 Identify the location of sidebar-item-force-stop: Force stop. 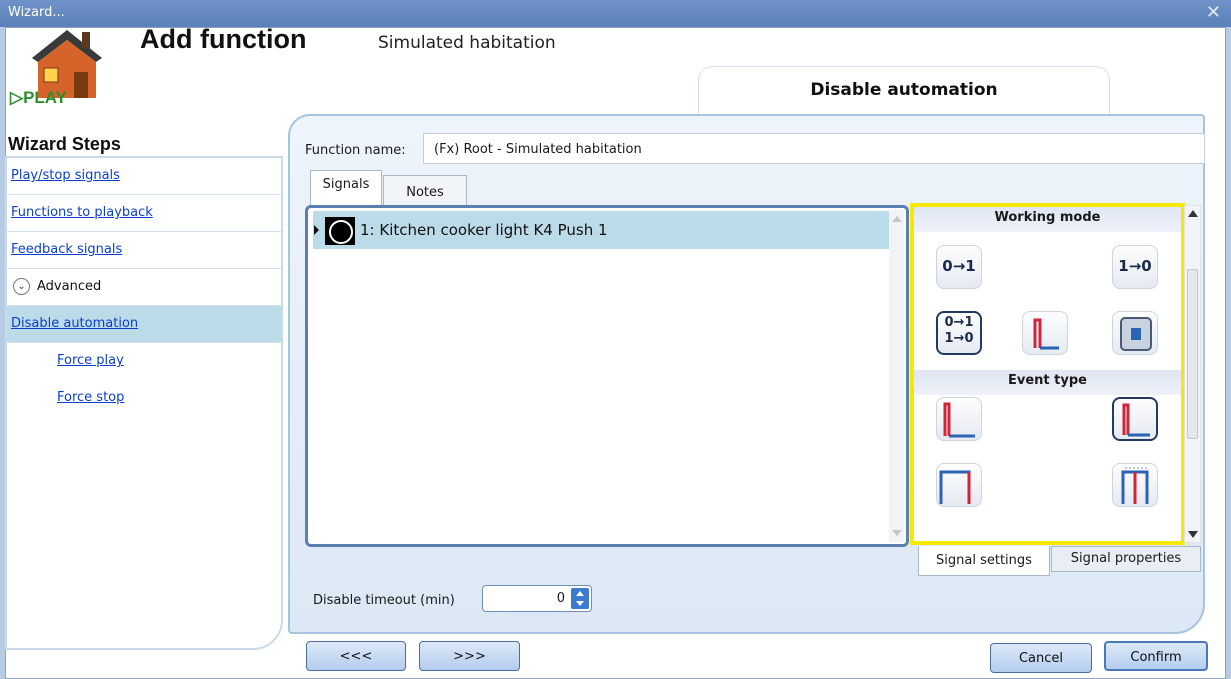
(144, 398).